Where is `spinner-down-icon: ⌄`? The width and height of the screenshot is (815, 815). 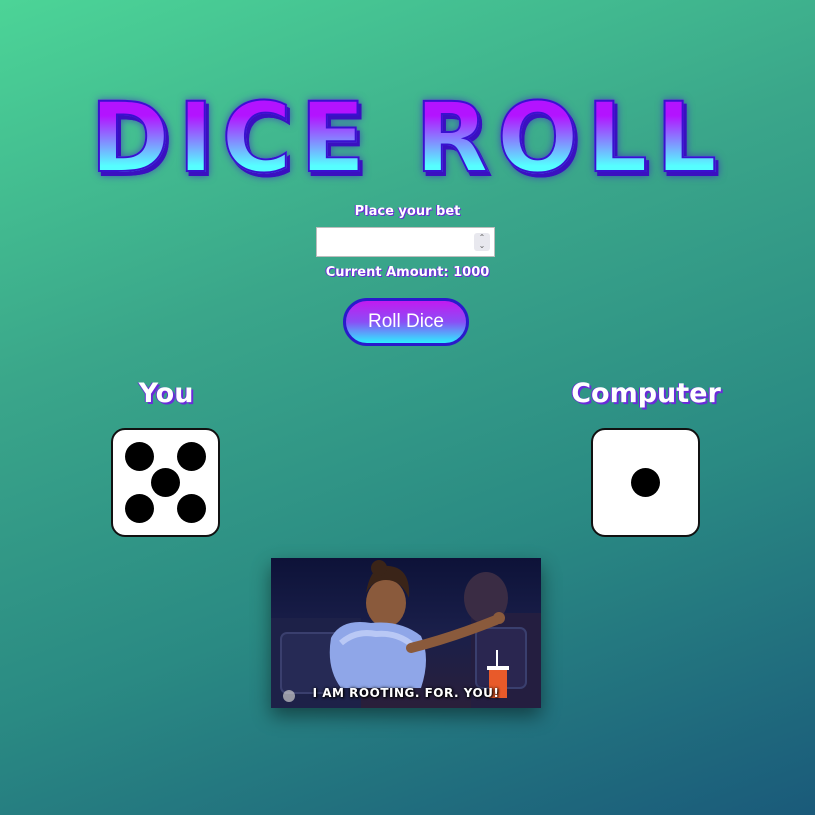
spinner-down-icon: ⌄ is located at coordinates (482, 246).